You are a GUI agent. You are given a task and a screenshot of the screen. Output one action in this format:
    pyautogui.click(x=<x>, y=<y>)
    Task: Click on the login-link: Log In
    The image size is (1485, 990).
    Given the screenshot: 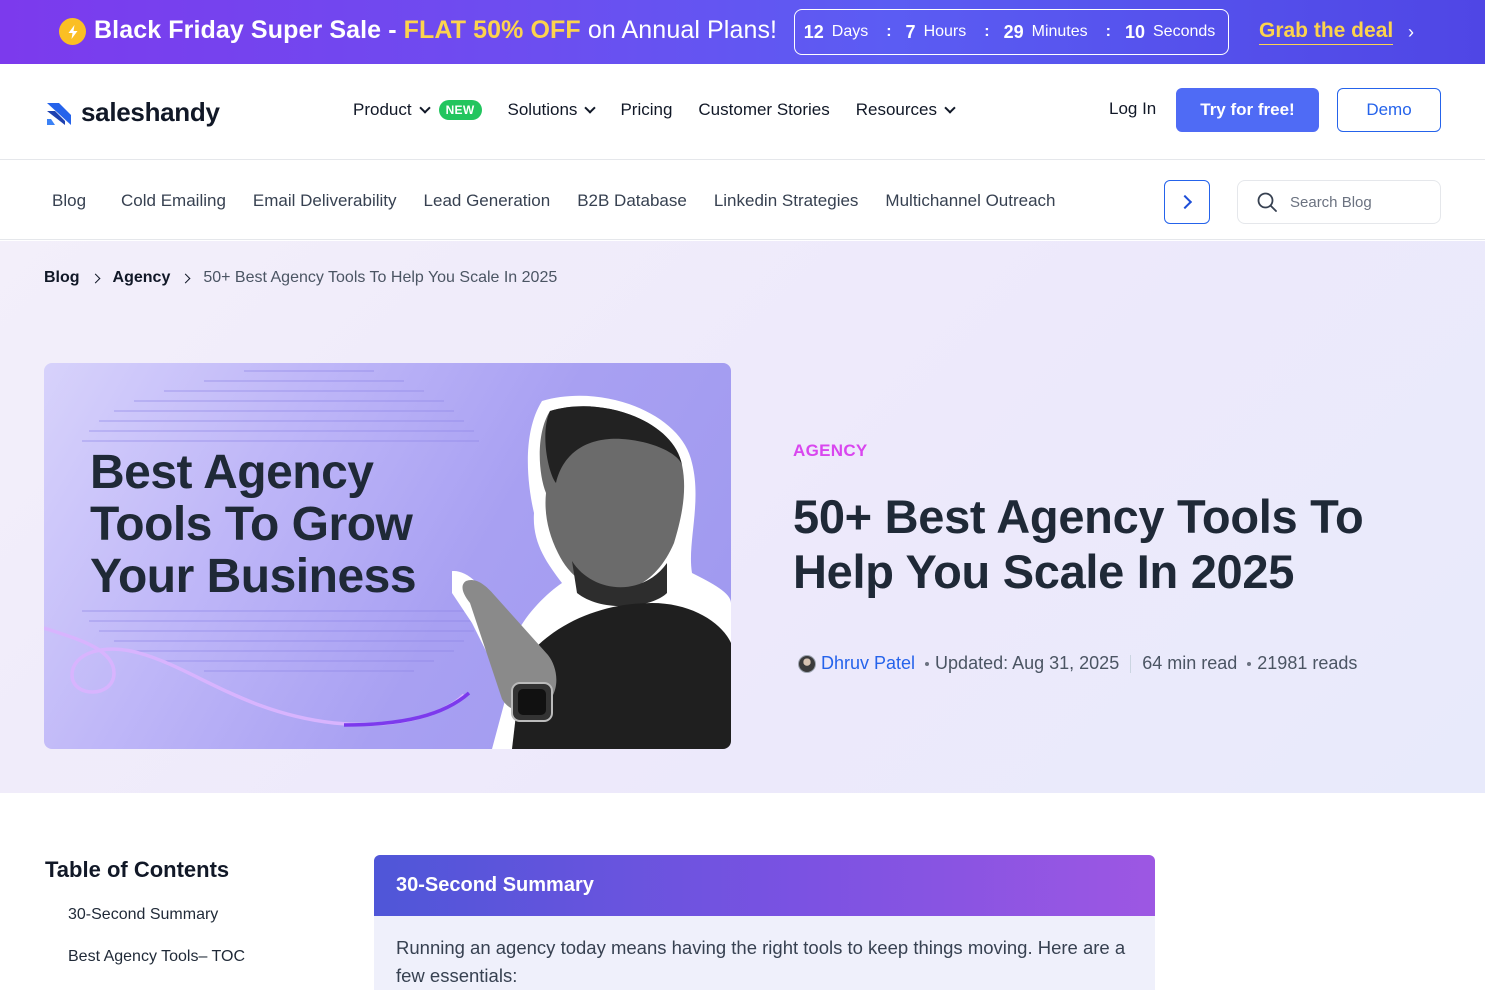 What is the action you would take?
    pyautogui.click(x=1132, y=109)
    